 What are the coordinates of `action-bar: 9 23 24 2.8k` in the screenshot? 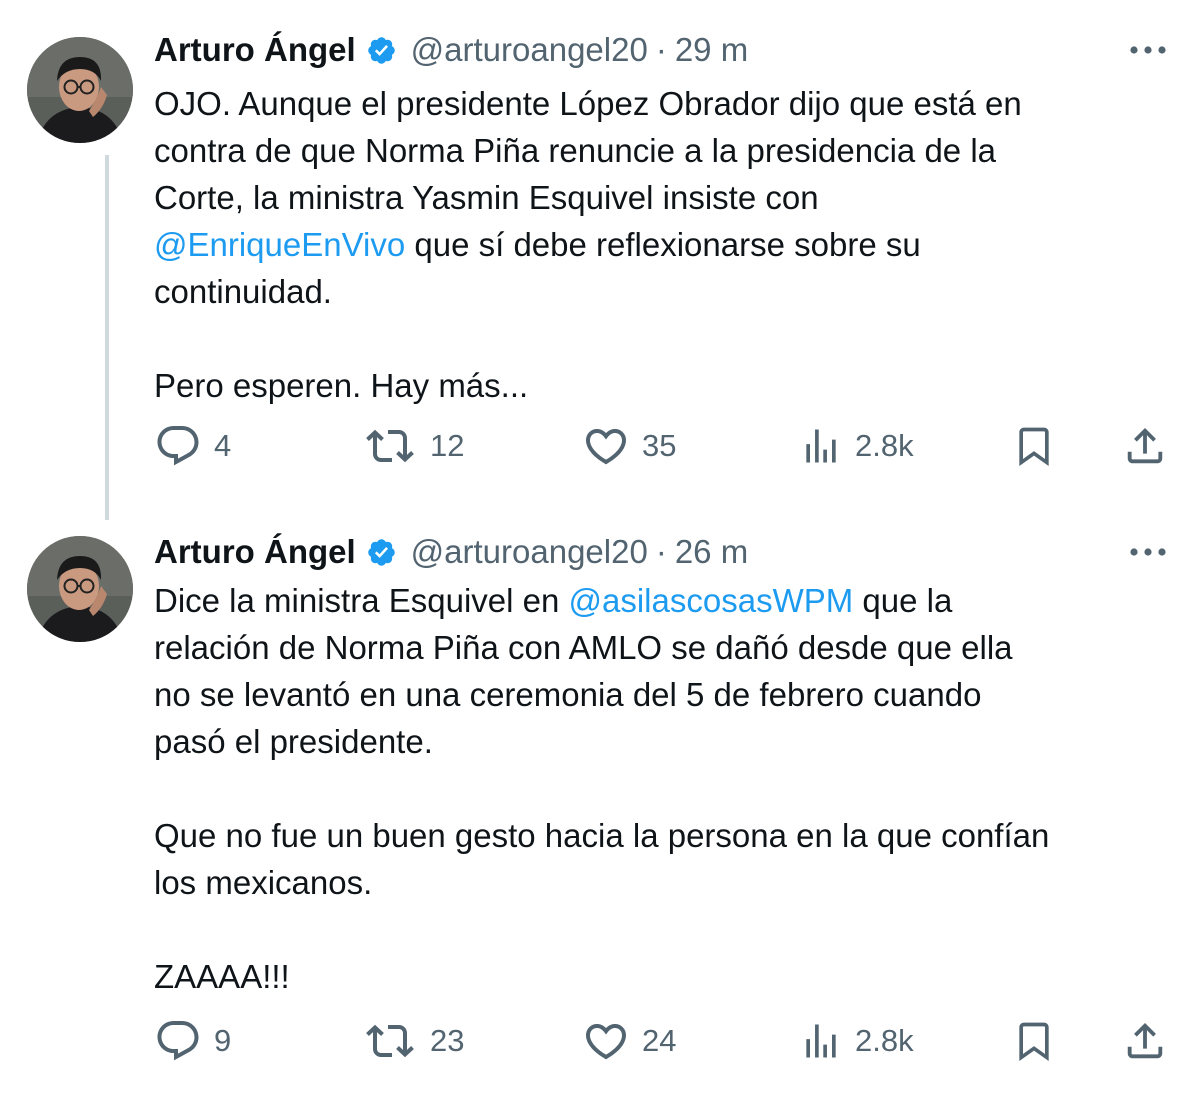 It's located at (661, 1041).